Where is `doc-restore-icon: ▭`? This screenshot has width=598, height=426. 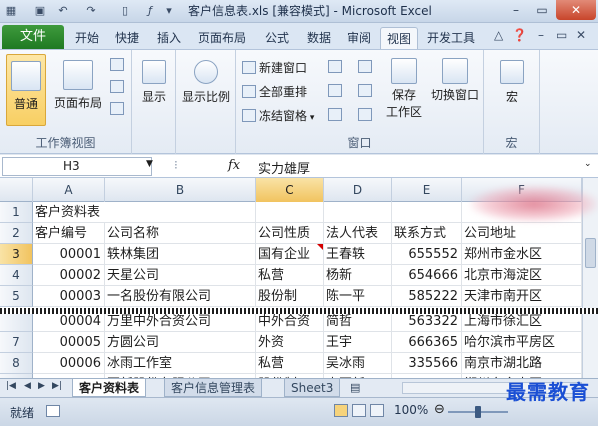
doc-restore-icon: ▭ is located at coordinates (561, 35).